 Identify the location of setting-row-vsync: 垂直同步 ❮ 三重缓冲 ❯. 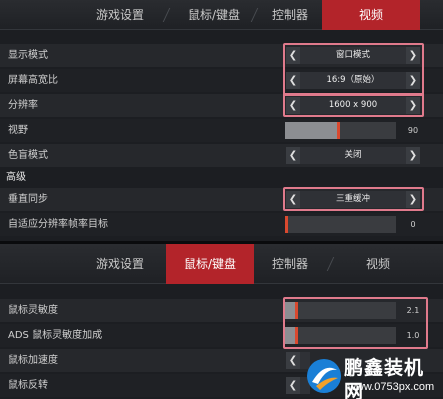
(221, 199).